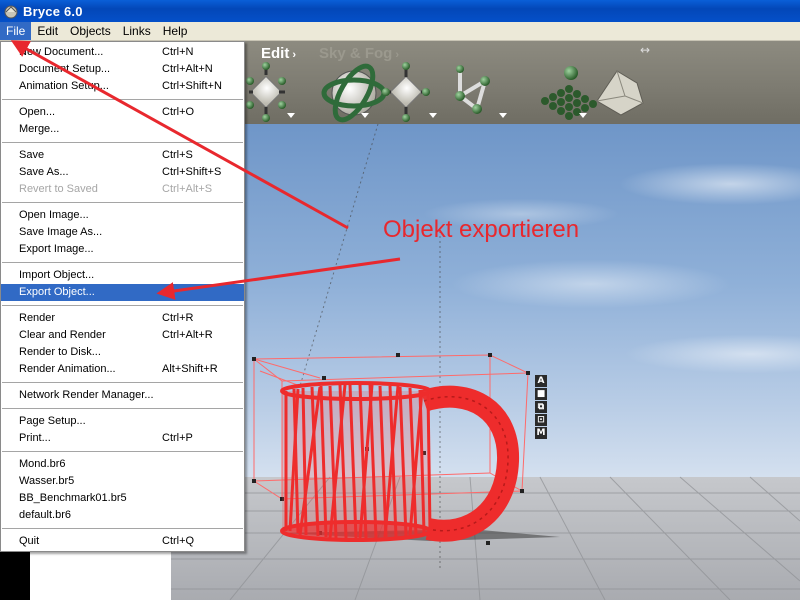 This screenshot has height=600, width=800. What do you see at coordinates (179, 135) in the screenshot?
I see `arrow-to-file-menu` at bounding box center [179, 135].